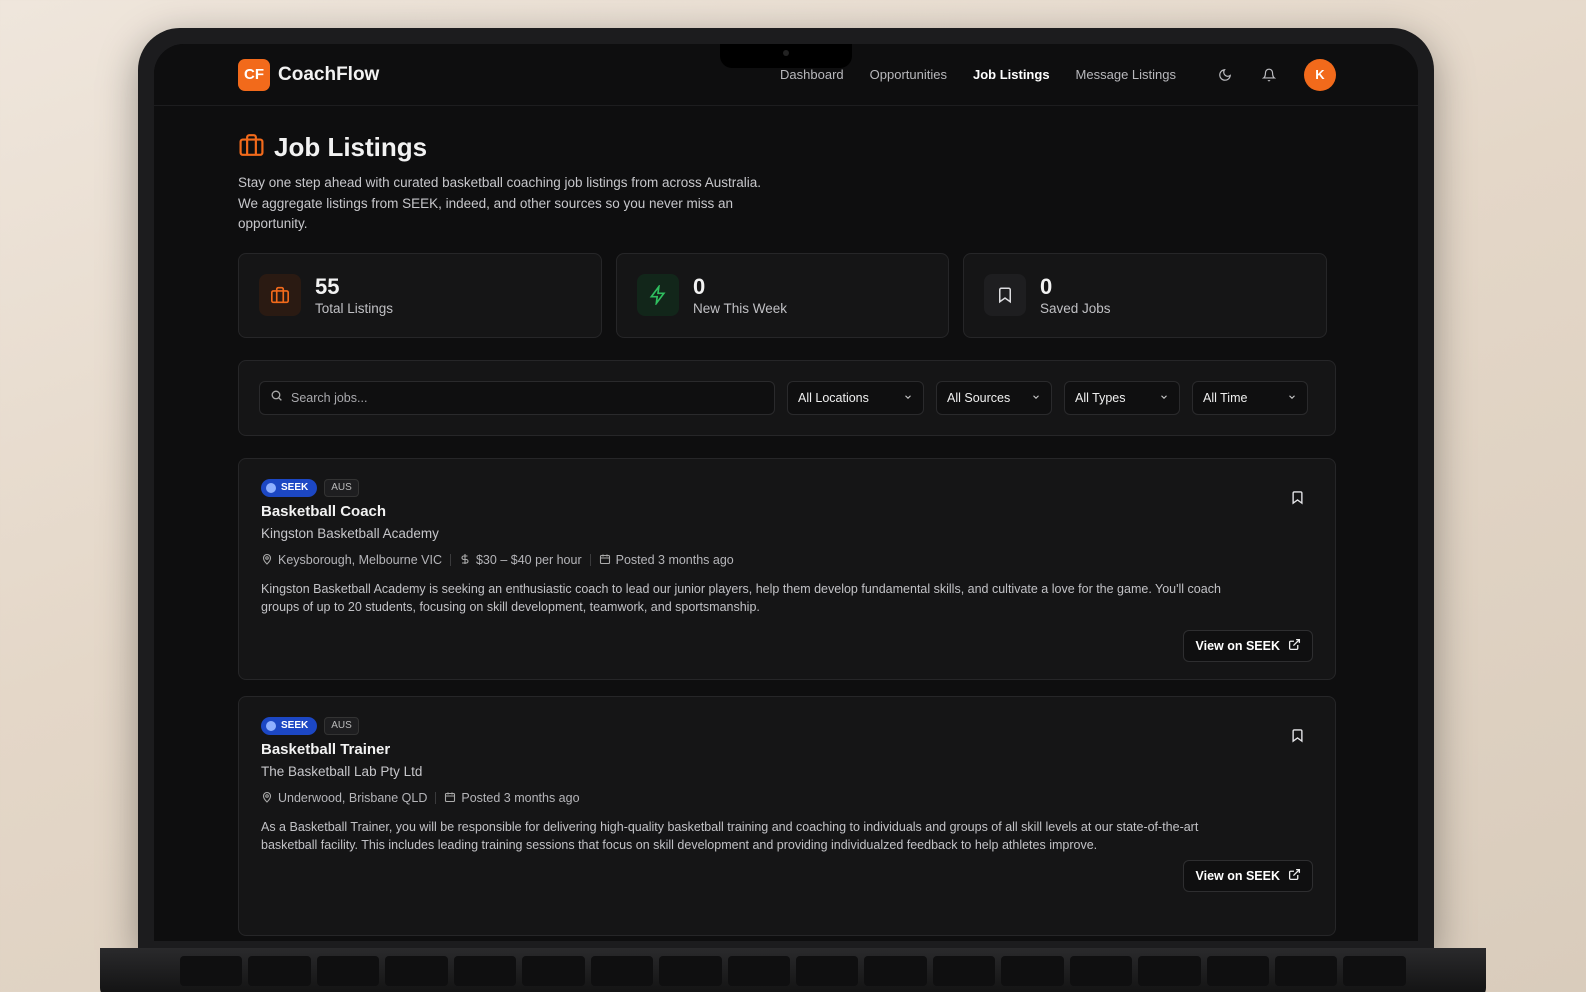 This screenshot has height=992, width=1586. I want to click on stat-label: Total Listings, so click(354, 308).